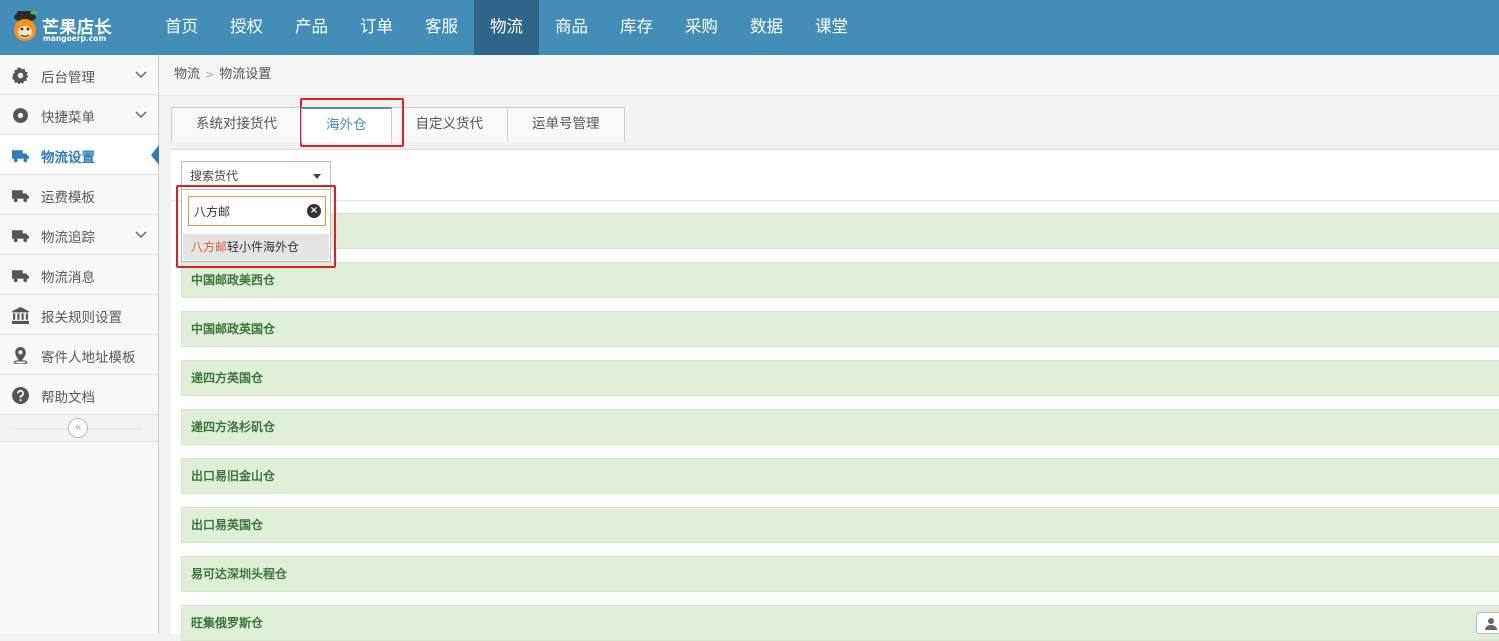 Image resolution: width=1499 pixels, height=641 pixels. I want to click on warehouse-row: 旺集俄罗斯仓, so click(840, 623).